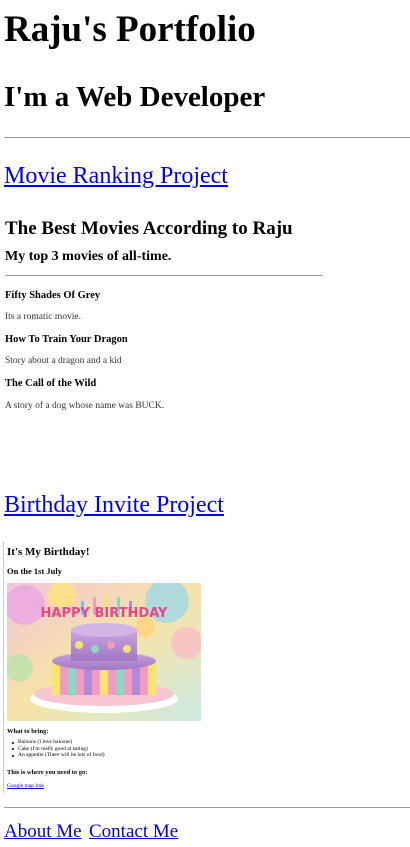 This screenshot has height=847, width=410. I want to click on movie-ranking-heading: The Best Movies According to Raju, so click(149, 228).